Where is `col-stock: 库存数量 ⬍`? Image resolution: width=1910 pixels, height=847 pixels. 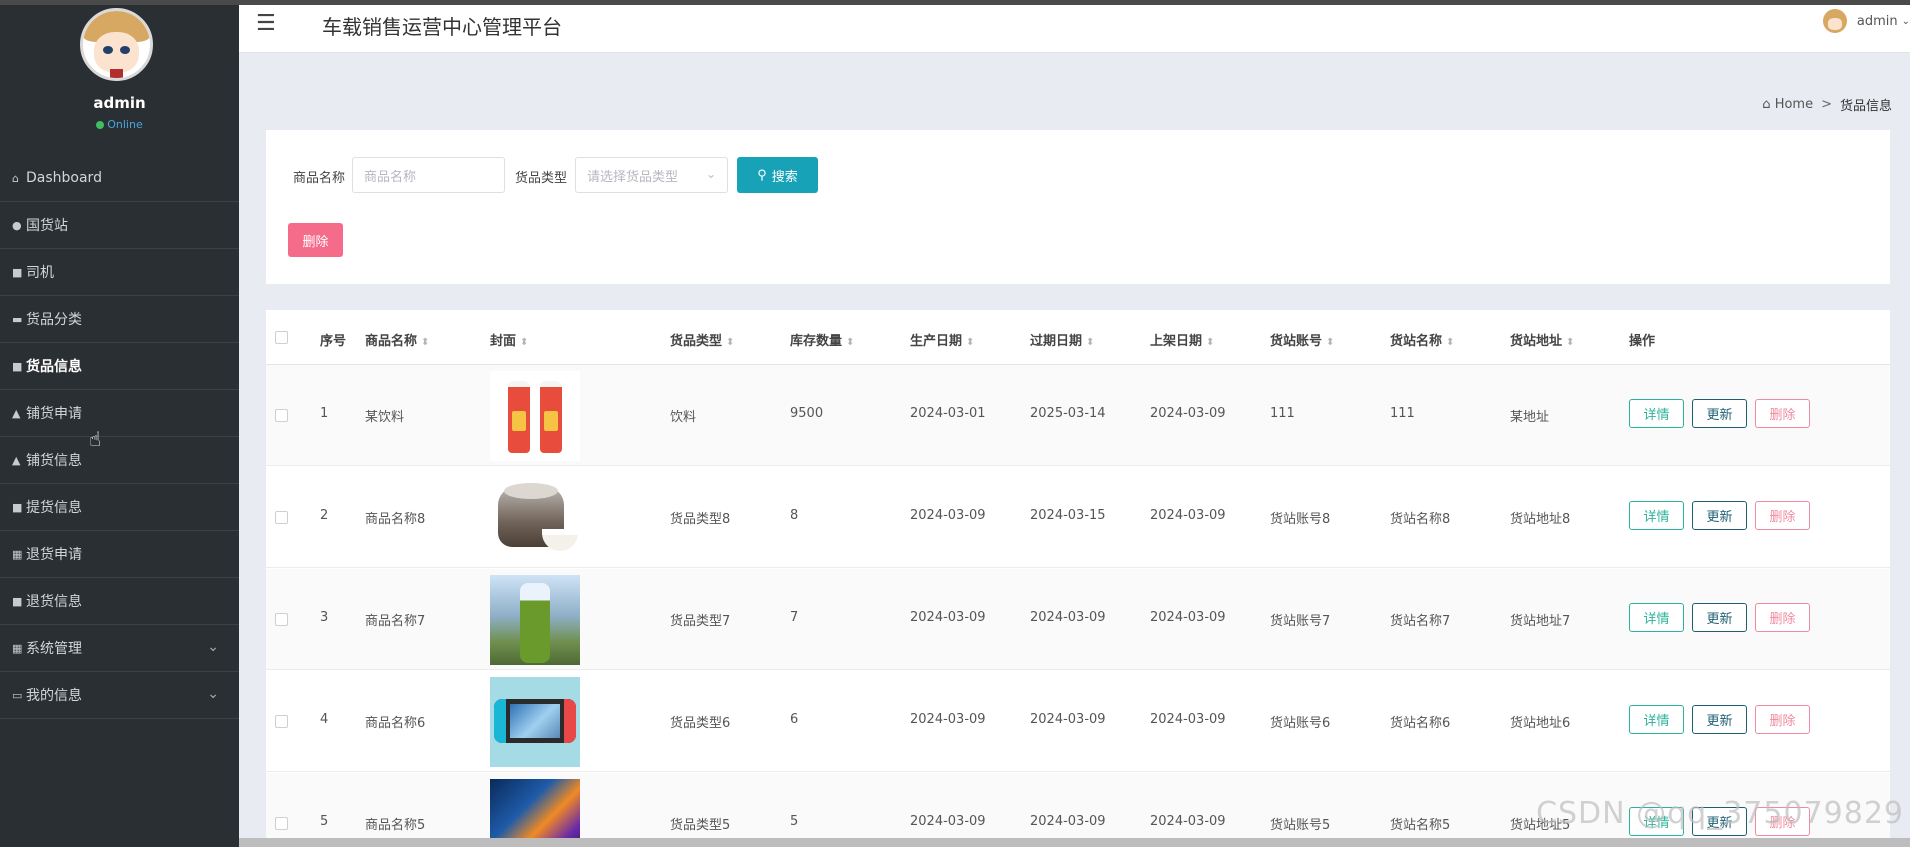
col-stock: 库存数量 ⬍ is located at coordinates (822, 339).